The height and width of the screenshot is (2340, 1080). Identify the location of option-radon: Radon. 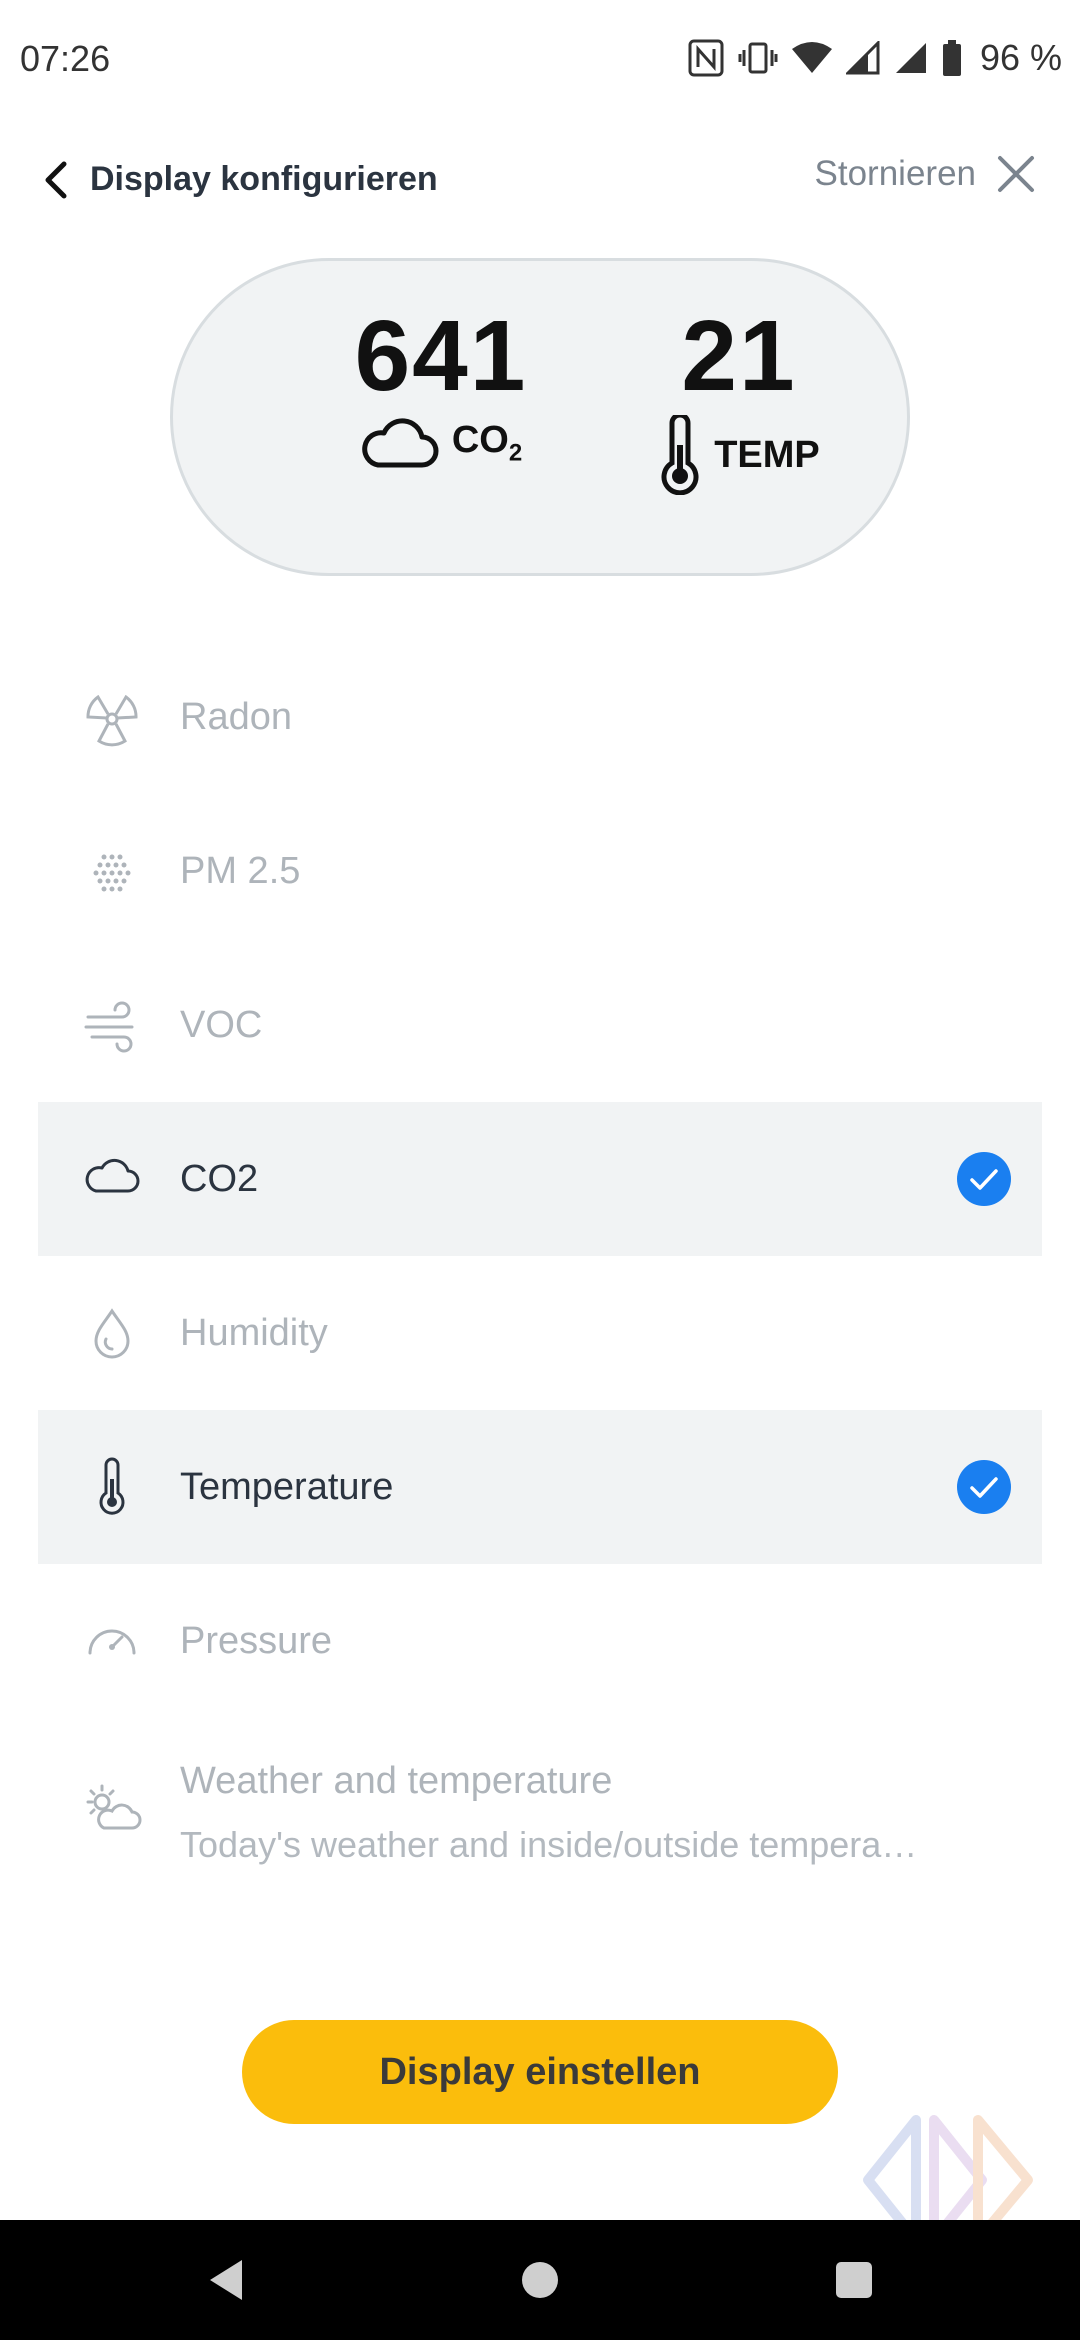
(540, 717).